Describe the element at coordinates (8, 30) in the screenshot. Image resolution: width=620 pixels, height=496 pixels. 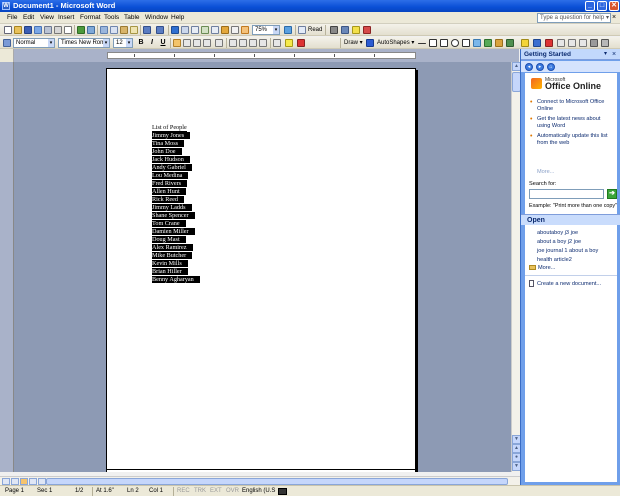
I see `new-document-icon` at that location.